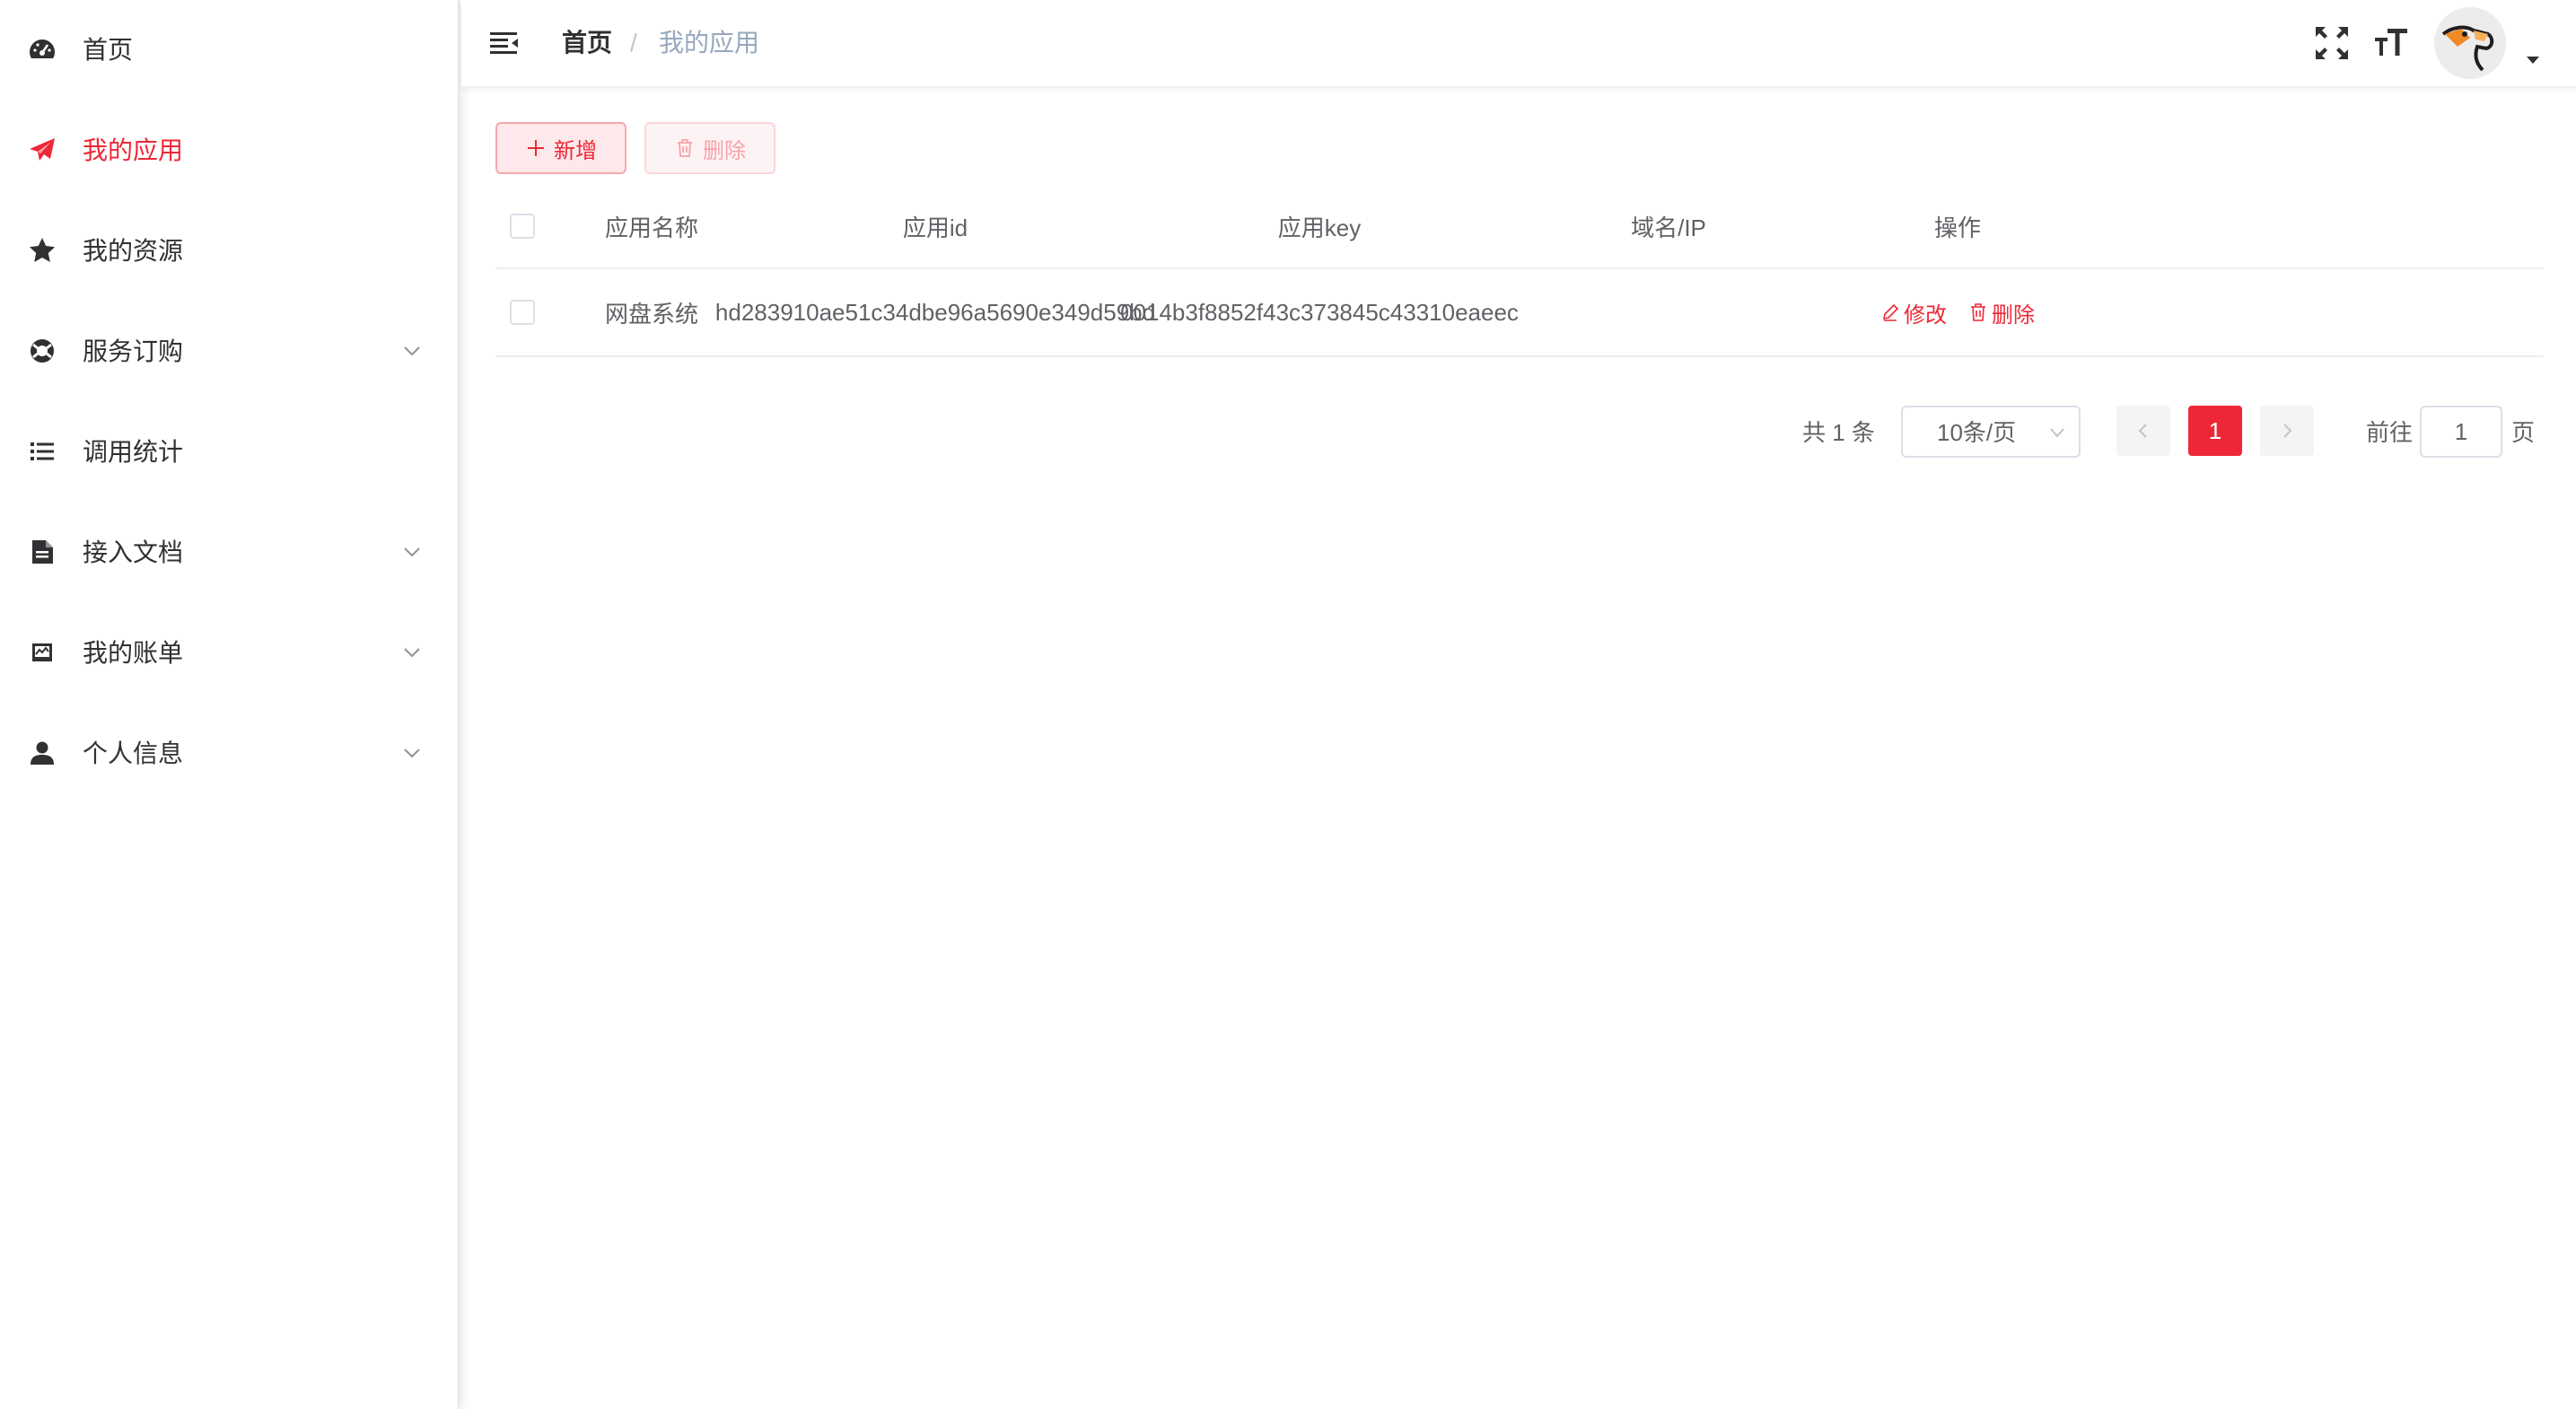  Describe the element at coordinates (133, 653) in the screenshot. I see `sidebar-item-label: 我的账单` at that location.